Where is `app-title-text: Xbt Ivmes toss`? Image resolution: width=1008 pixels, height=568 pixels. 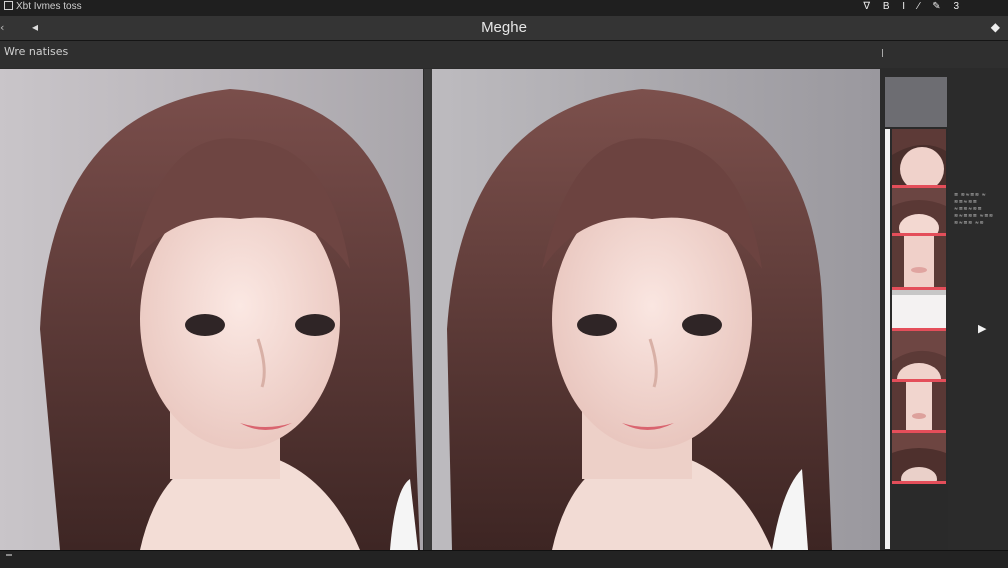 app-title-text: Xbt Ivmes toss is located at coordinates (49, 6).